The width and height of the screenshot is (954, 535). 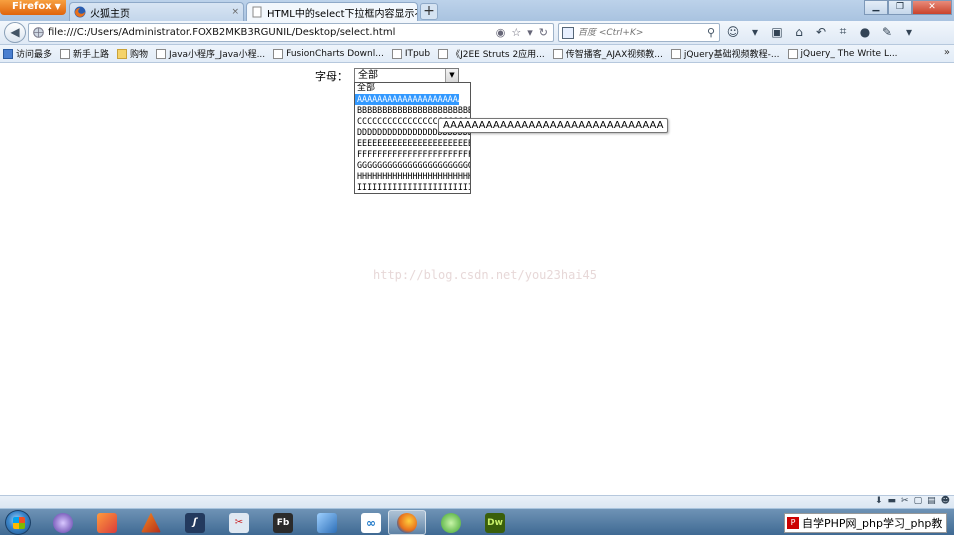 What do you see at coordinates (412, 110) in the screenshot?
I see `option-b: BBBBBBBBBBBBBBBBBBBBBBBBBBBBBB` at bounding box center [412, 110].